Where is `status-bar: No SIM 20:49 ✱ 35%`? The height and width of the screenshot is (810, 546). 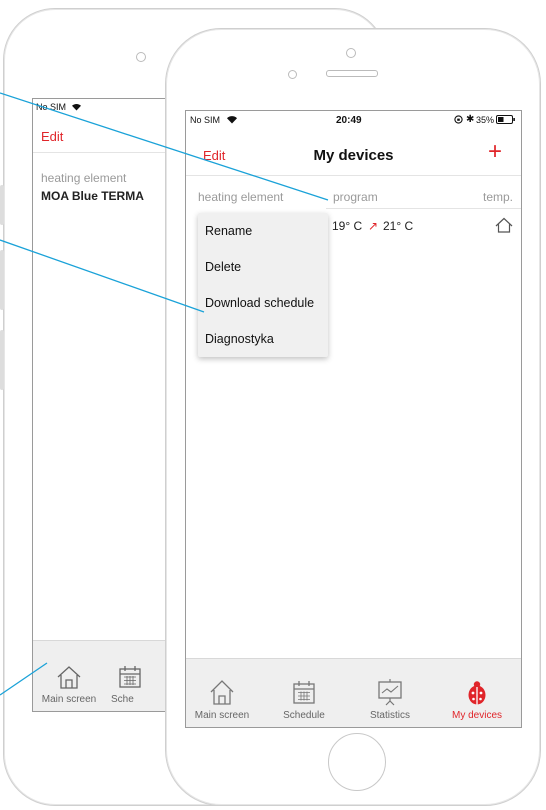
status-bar: No SIM 20:49 ✱ 35% is located at coordinates (353, 120).